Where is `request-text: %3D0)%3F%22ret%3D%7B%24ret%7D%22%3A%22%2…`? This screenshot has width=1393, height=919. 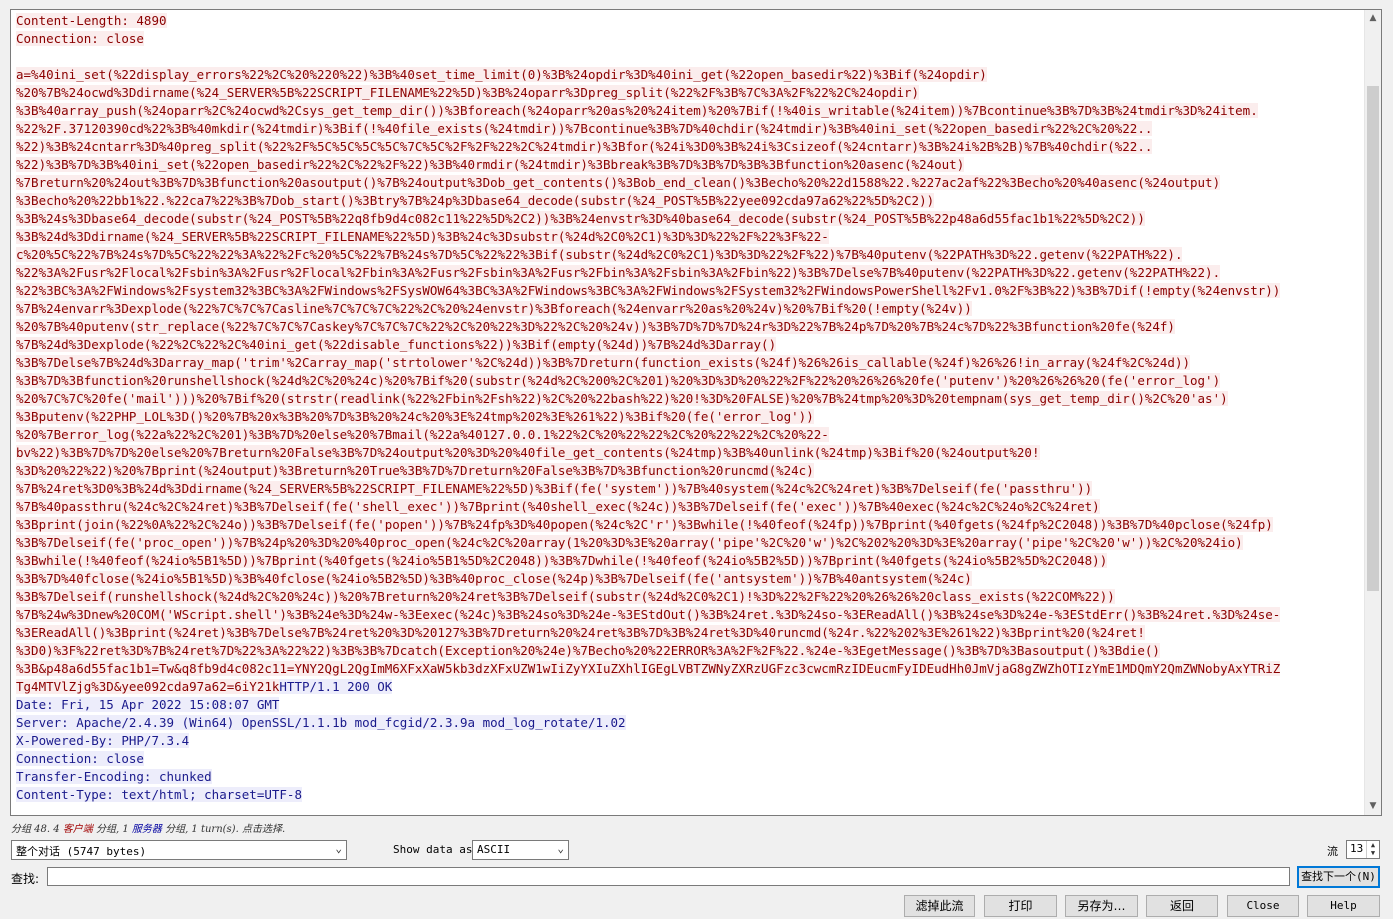
request-text: %3D0)%3F%22ret%3D%7B%24ret%7D%22%3A%22%2… is located at coordinates (588, 650).